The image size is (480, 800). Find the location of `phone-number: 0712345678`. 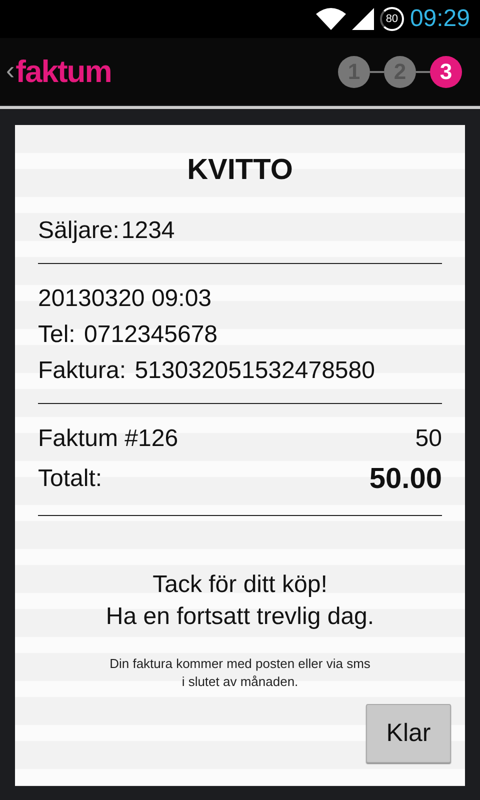

phone-number: 0712345678 is located at coordinates (151, 334).